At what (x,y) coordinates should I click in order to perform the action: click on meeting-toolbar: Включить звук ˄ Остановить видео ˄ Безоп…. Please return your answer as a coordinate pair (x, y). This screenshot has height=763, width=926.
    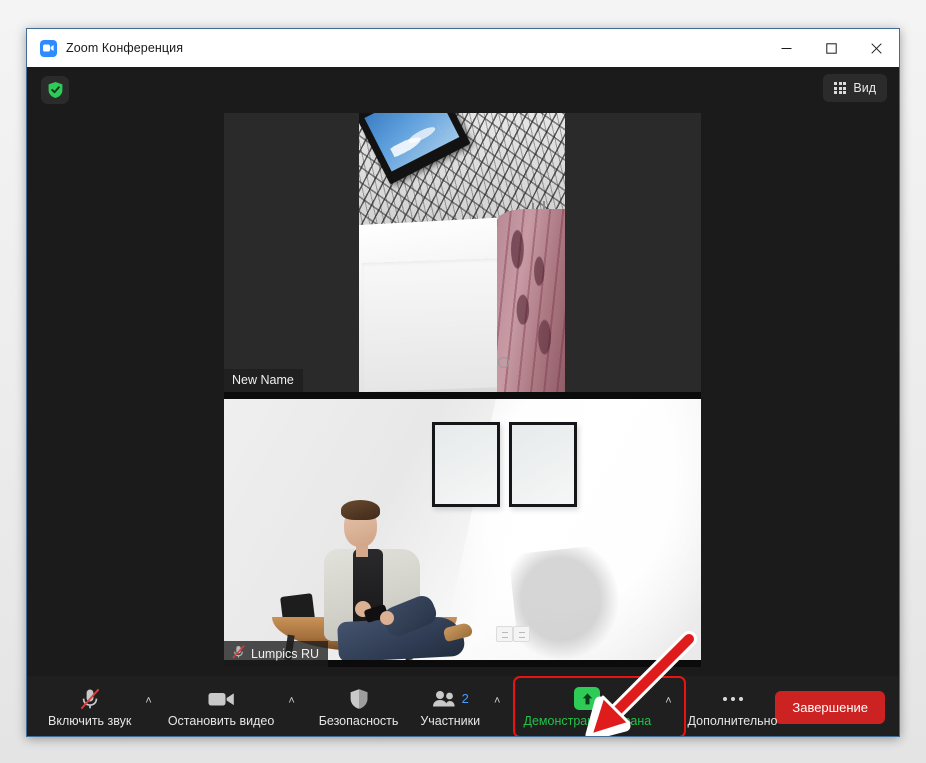
    Looking at the image, I should click on (463, 706).